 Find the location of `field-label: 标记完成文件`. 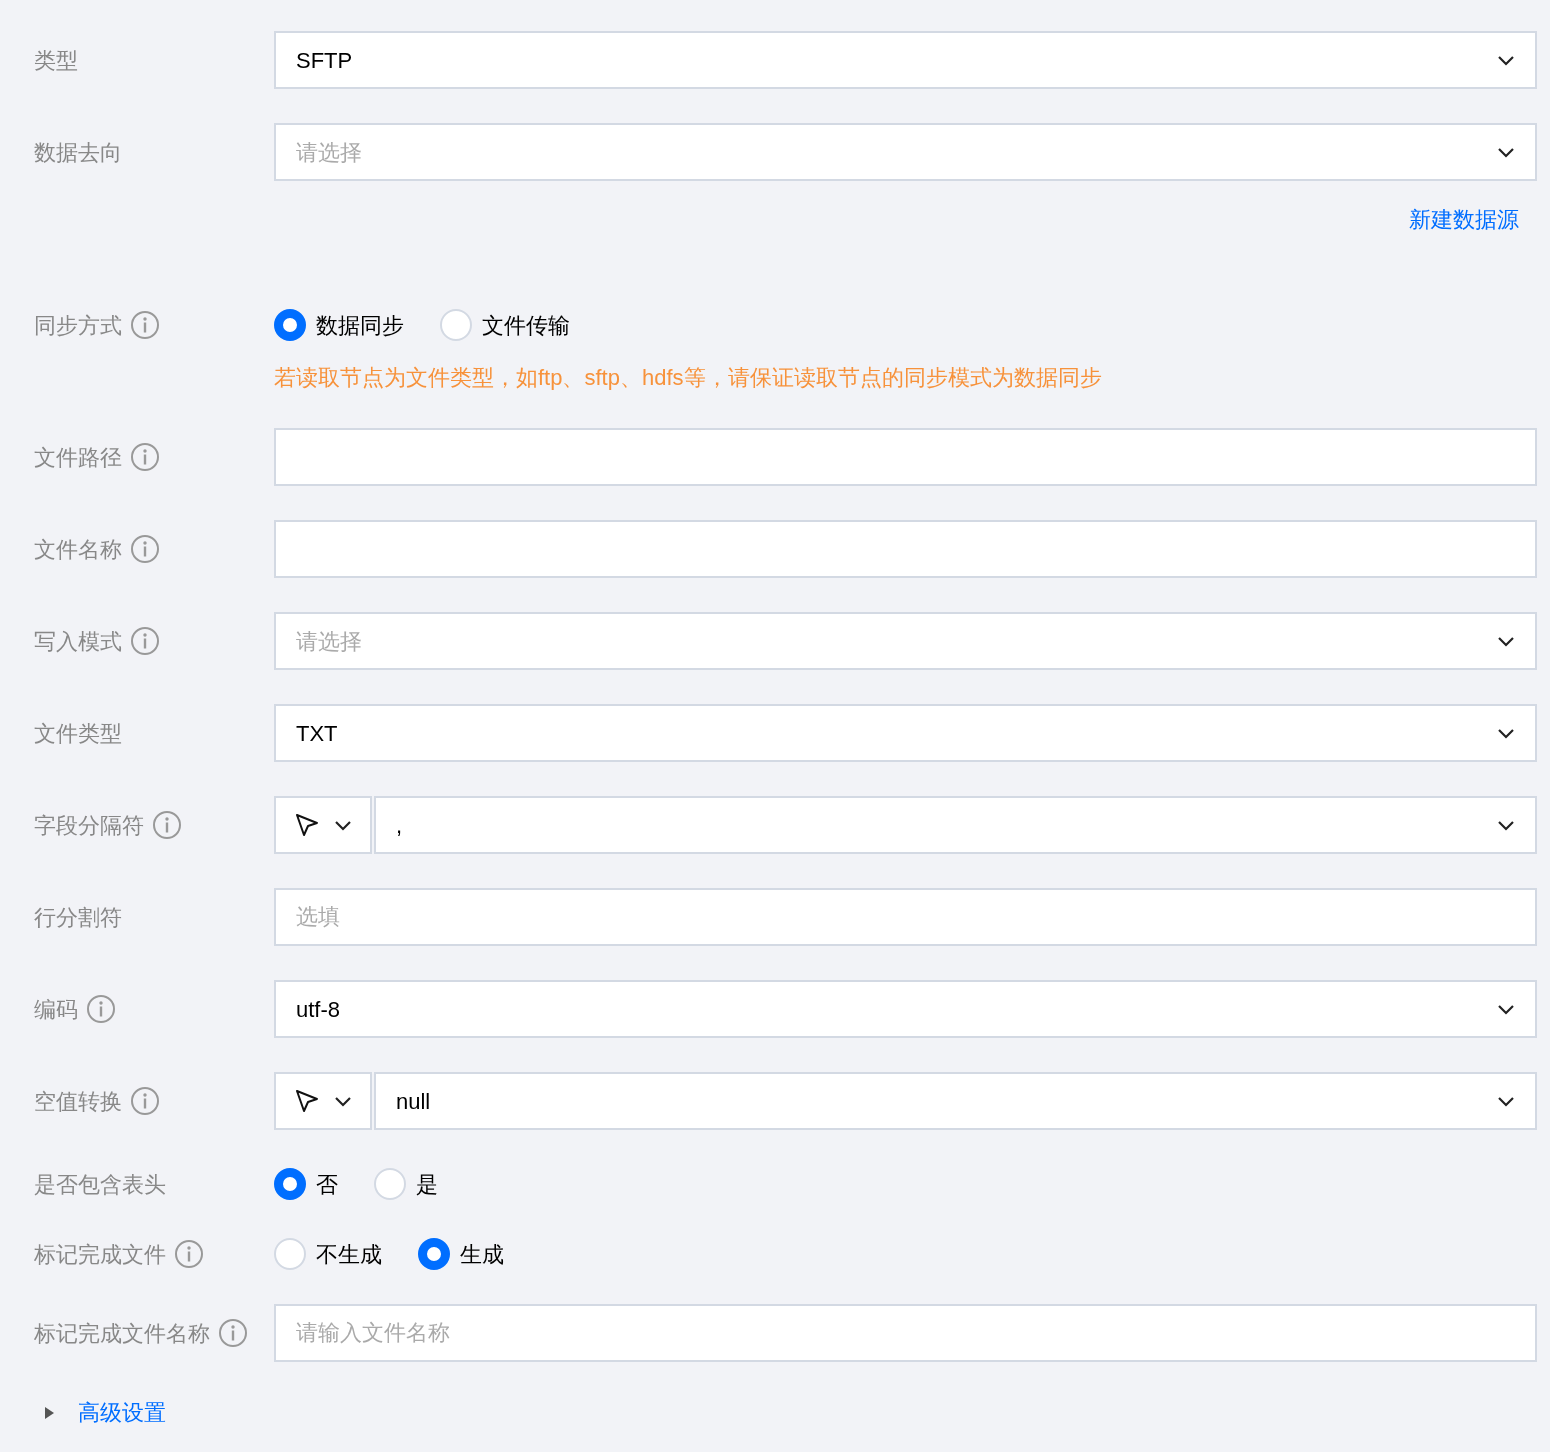

field-label: 标记完成文件 is located at coordinates (100, 1254).